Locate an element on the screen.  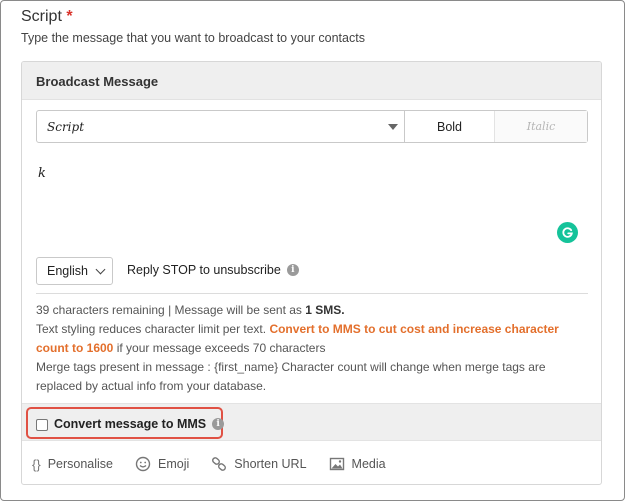
emoji-button: Emoji is located at coordinates (162, 464).